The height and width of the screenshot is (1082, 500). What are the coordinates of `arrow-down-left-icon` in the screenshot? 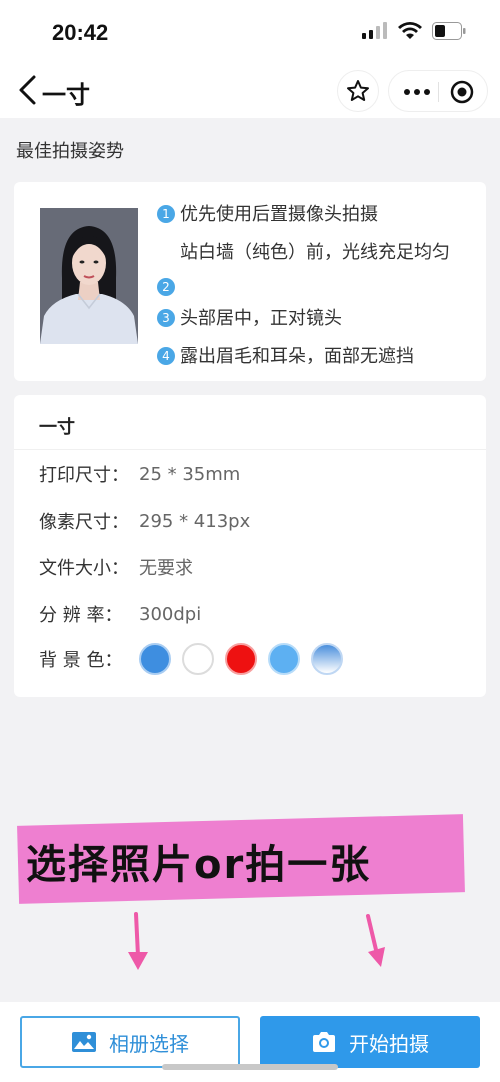 It's located at (138, 941).